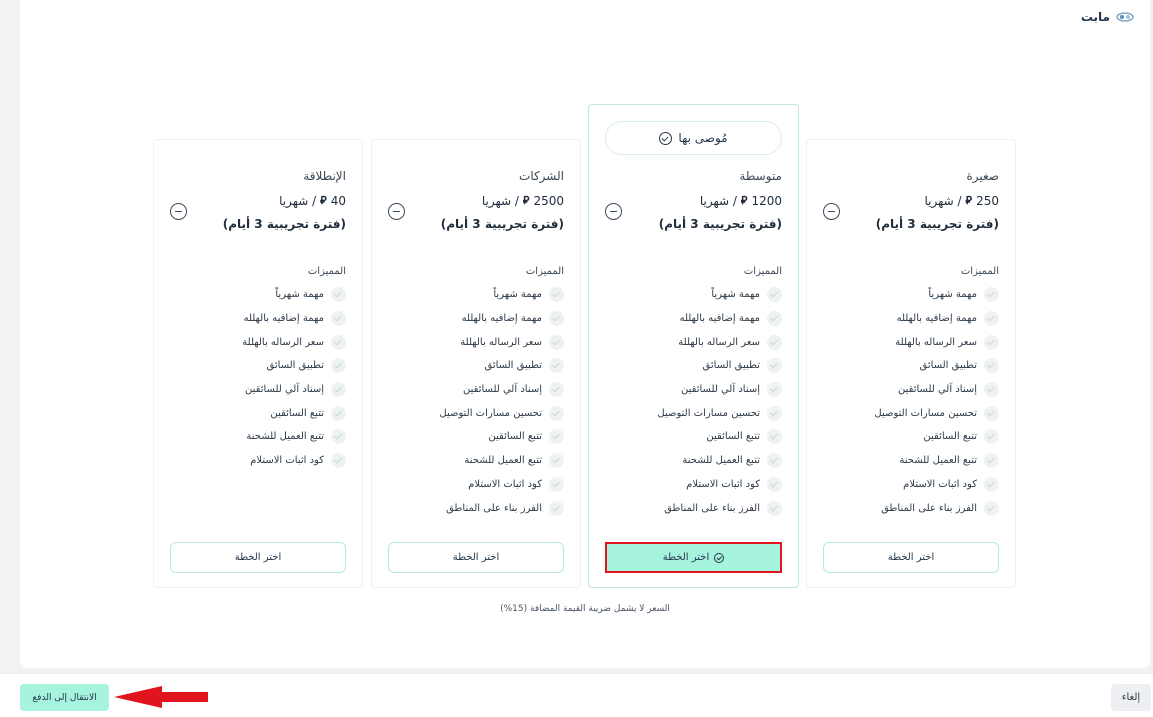 The image size is (1153, 717). What do you see at coordinates (1107, 17) in the screenshot?
I see `brand: مابت` at bounding box center [1107, 17].